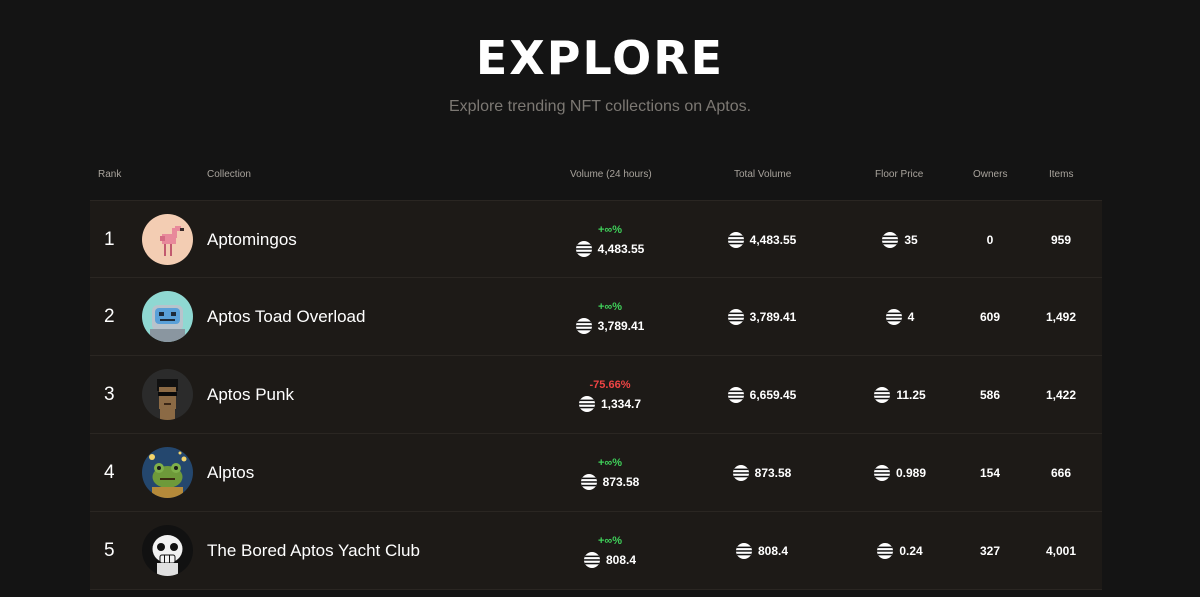 The image size is (1200, 597). Describe the element at coordinates (762, 174) in the screenshot. I see `column-total-volume: Total Volume` at that location.